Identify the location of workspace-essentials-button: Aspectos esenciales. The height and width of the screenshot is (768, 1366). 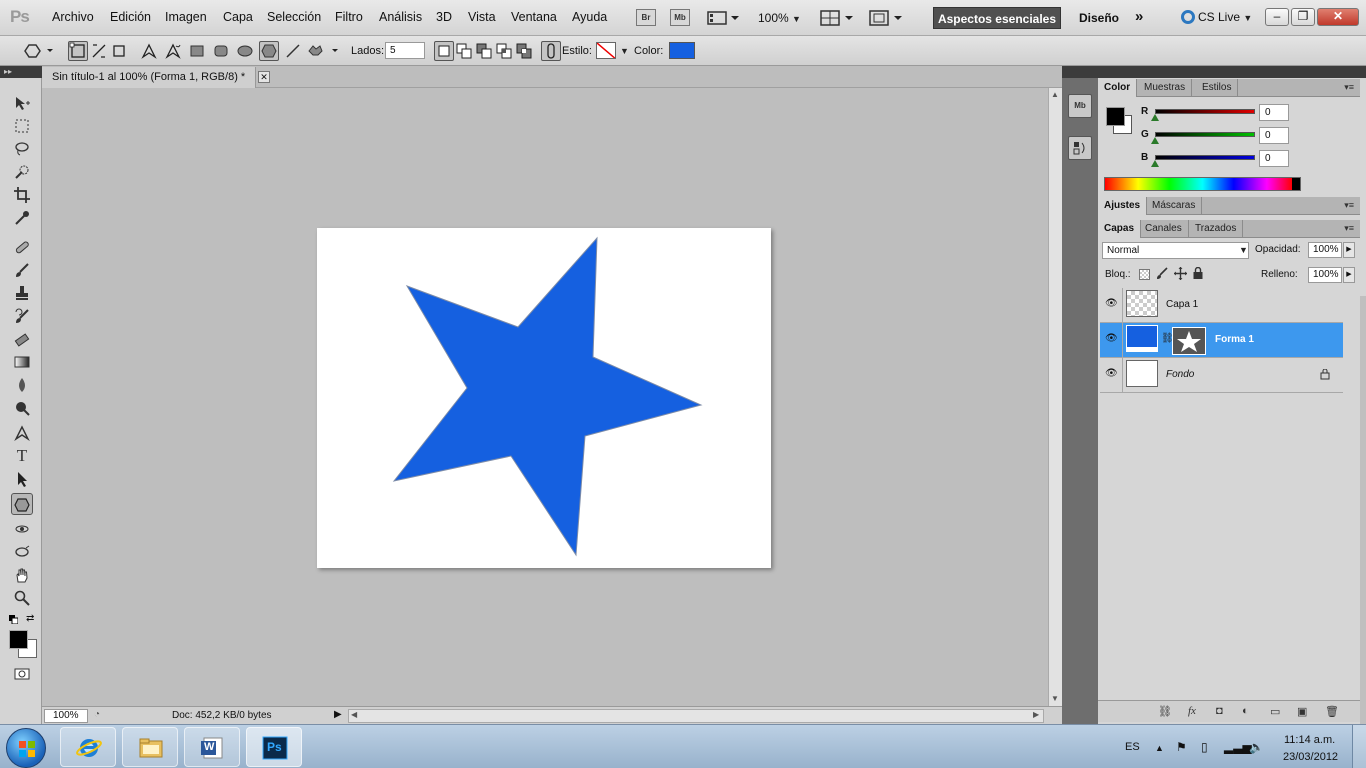
(997, 18).